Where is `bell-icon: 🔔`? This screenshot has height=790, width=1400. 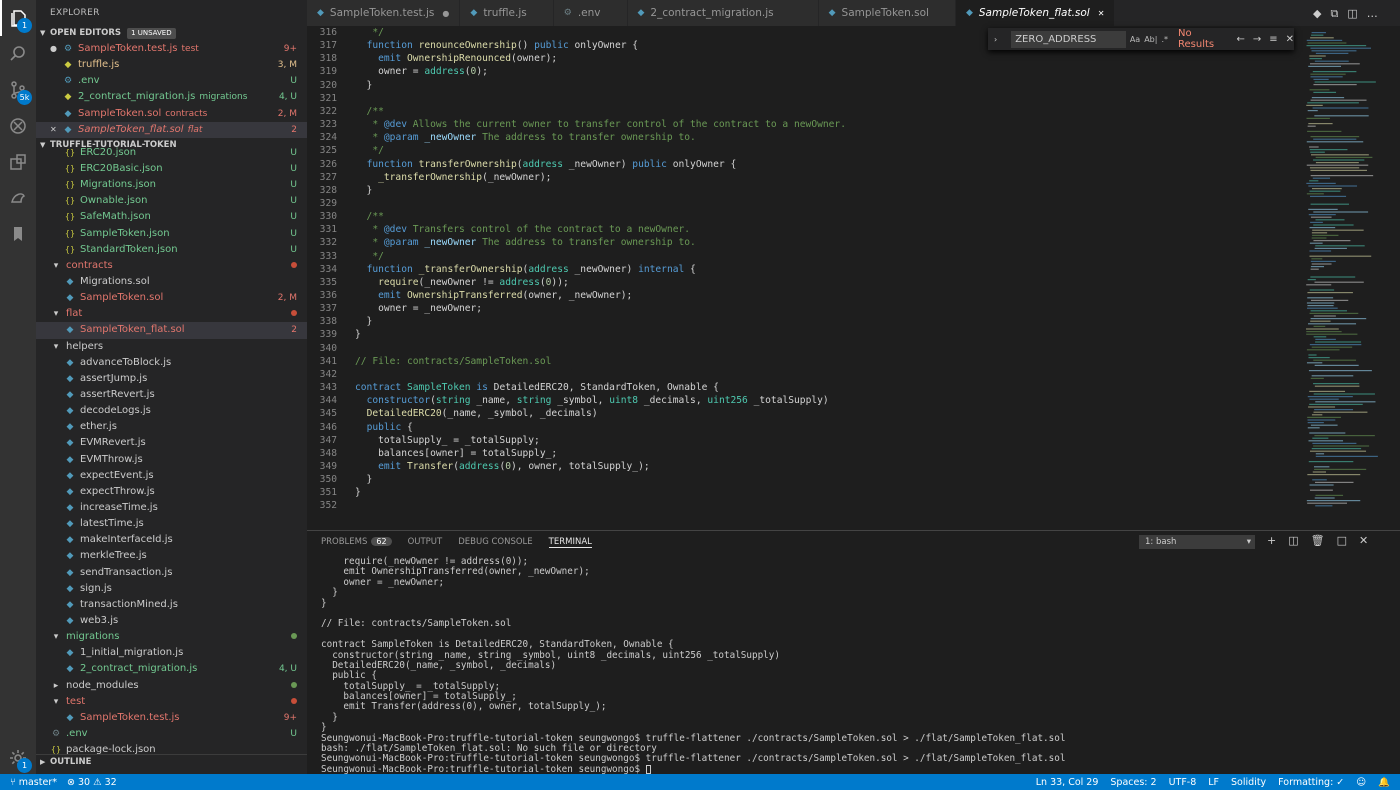
bell-icon: 🔔 is located at coordinates (1384, 782).